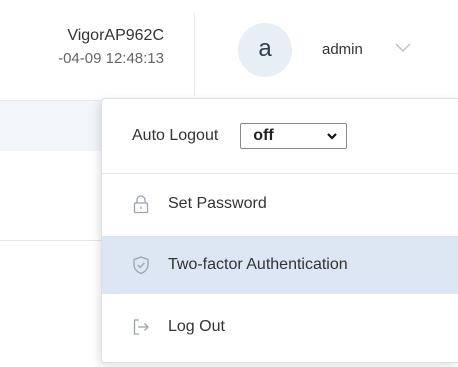  Describe the element at coordinates (258, 264) in the screenshot. I see `two-factor-auth-label: Two-factor Authentication` at that location.